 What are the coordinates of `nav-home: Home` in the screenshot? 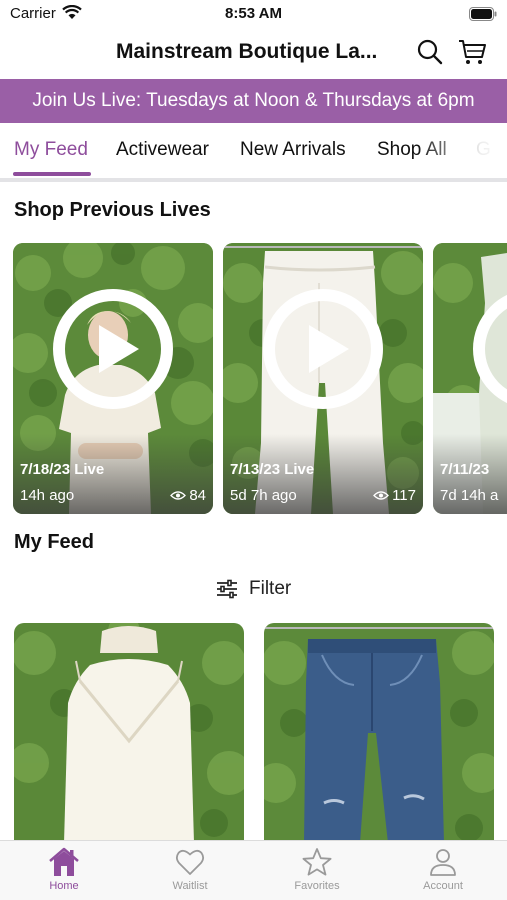 It's located at (64, 869).